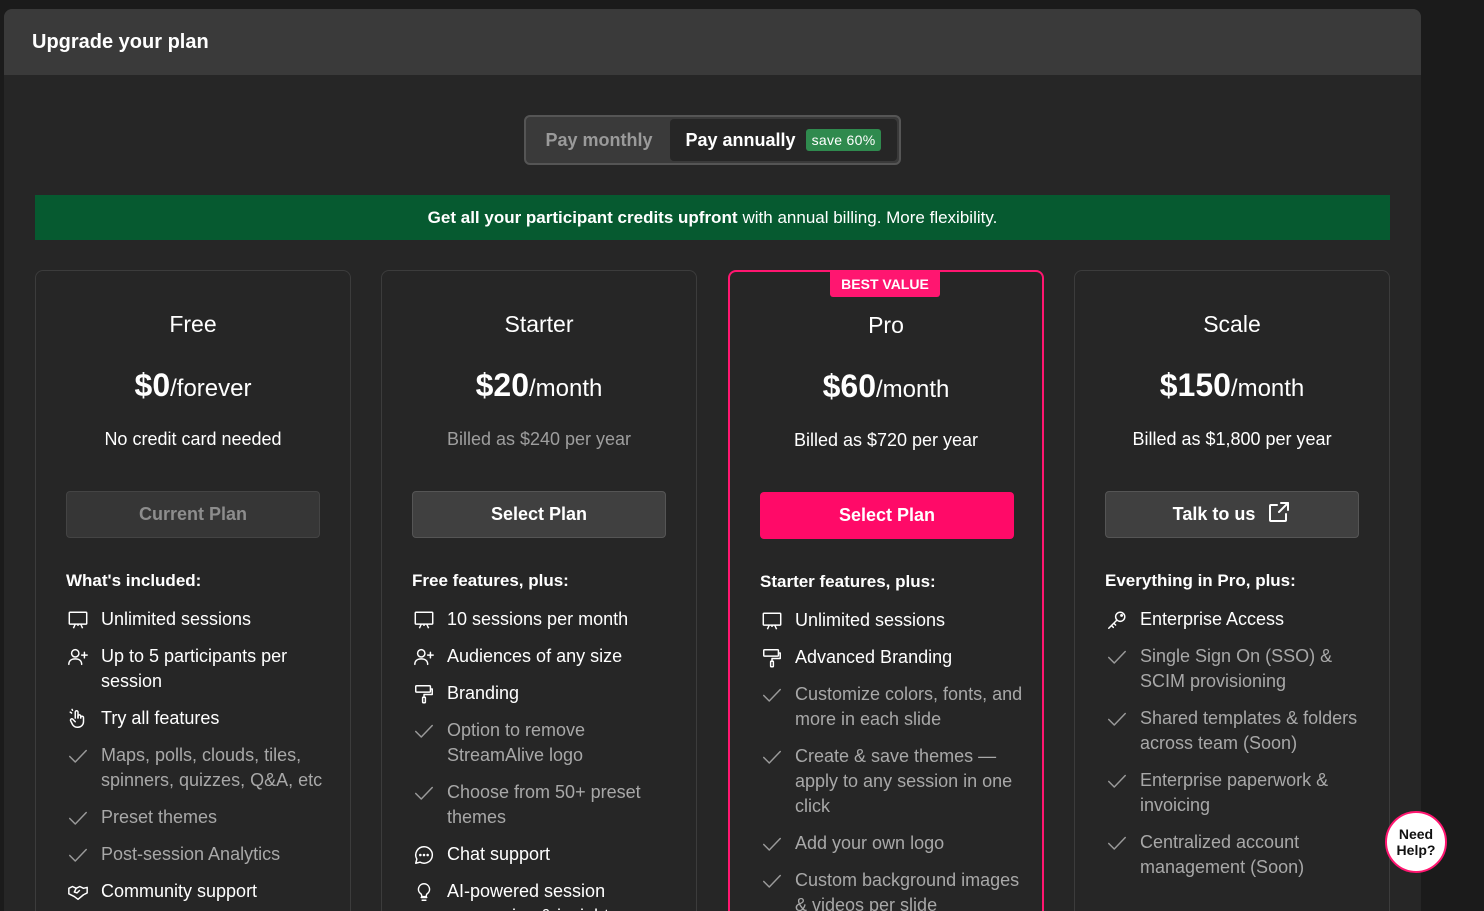 Image resolution: width=1484 pixels, height=911 pixels. Describe the element at coordinates (887, 515) in the screenshot. I see `select-plan-pro-button: Select Plan` at that location.